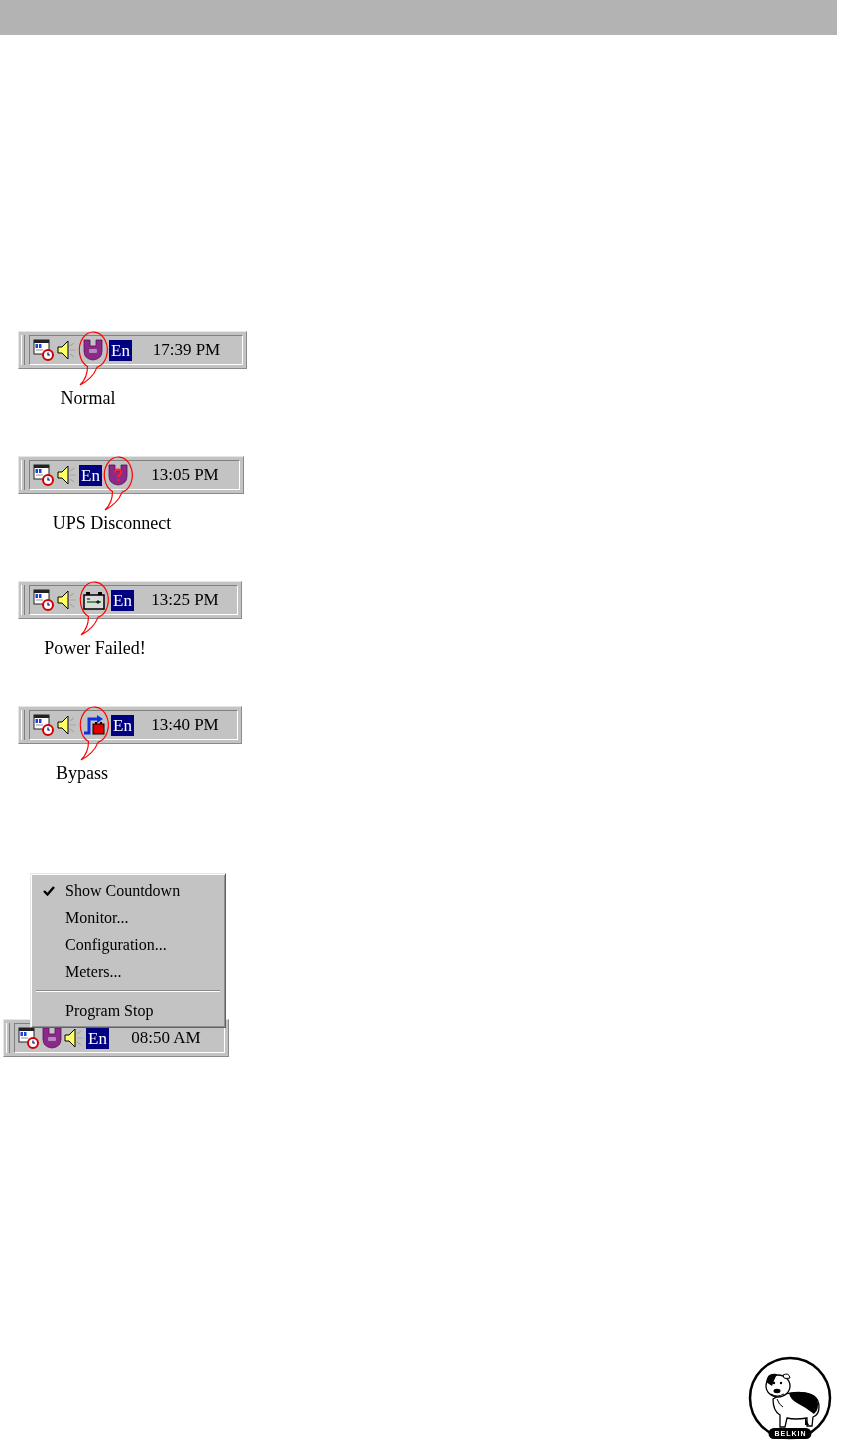 The height and width of the screenshot is (1453, 842). I want to click on status-caption: Power Failed!, so click(95, 648).